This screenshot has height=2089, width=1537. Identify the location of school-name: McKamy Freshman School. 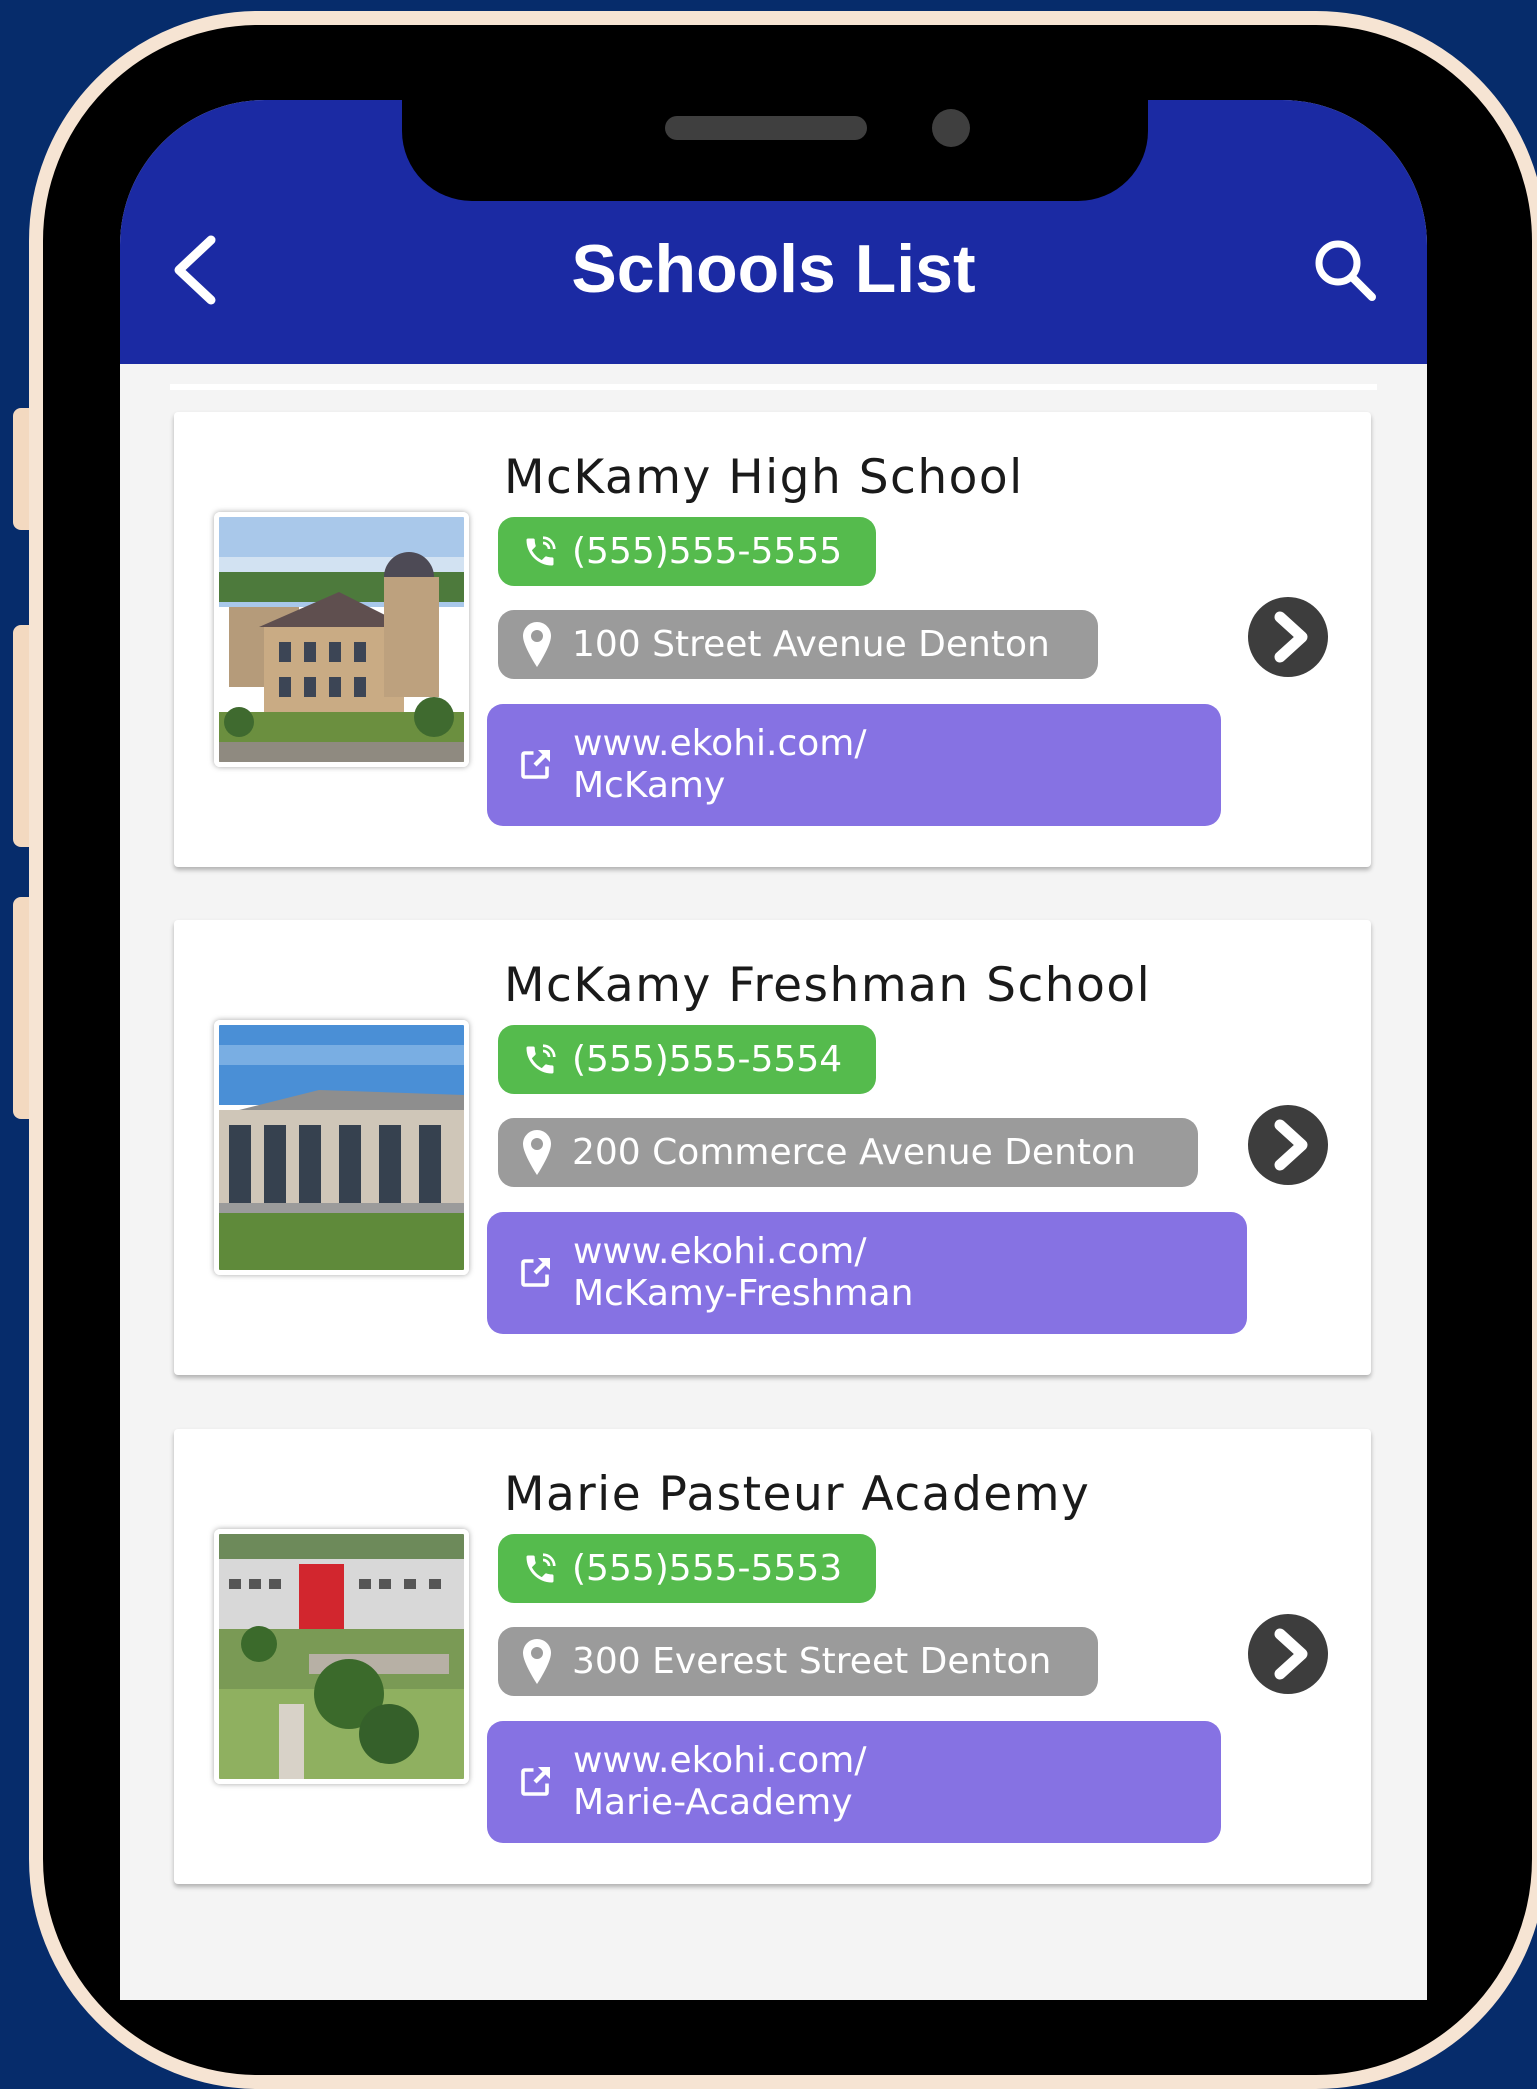
(828, 985).